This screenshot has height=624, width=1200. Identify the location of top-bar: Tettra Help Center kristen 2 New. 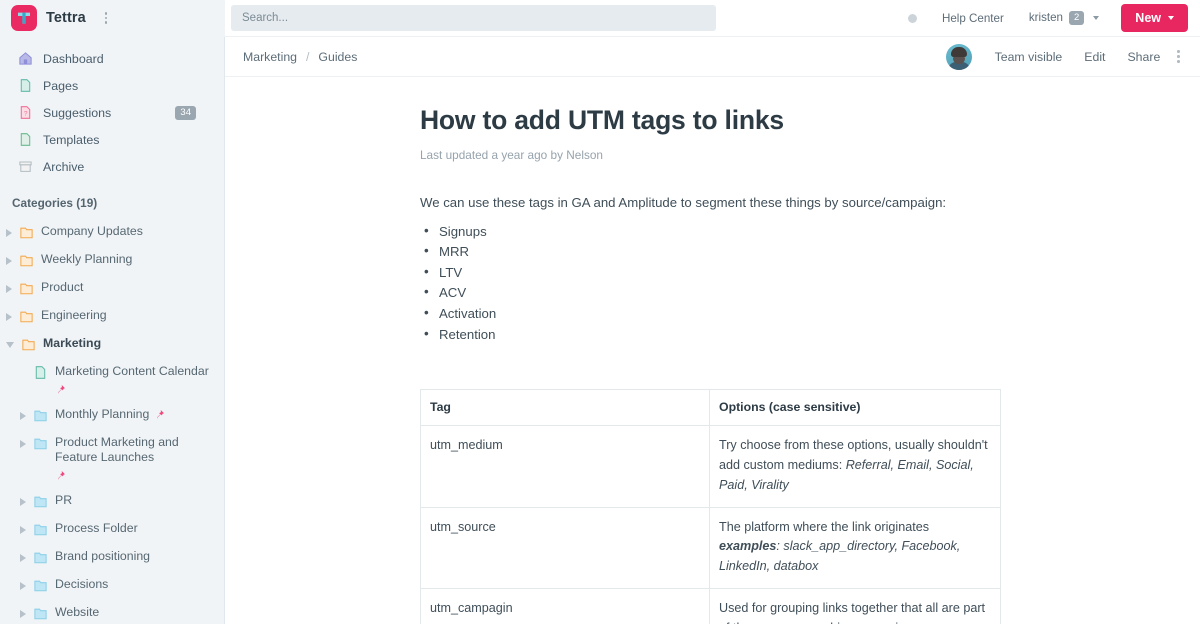
(600, 18).